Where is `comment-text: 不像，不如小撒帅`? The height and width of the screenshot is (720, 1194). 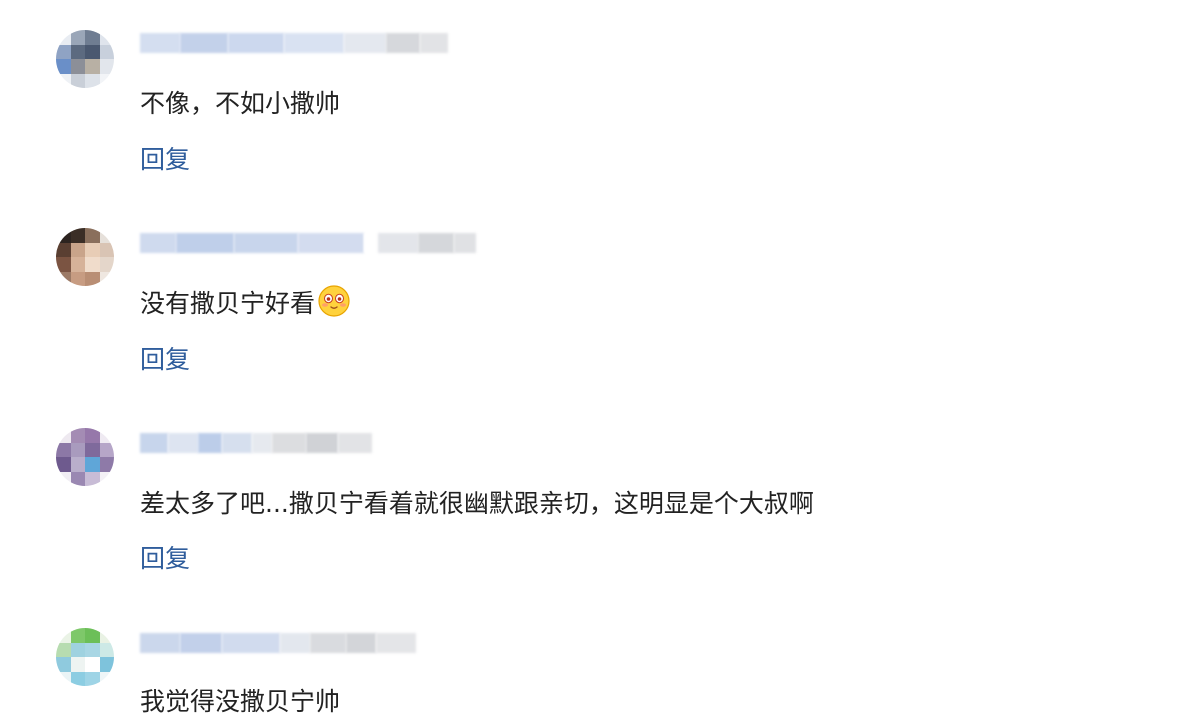 comment-text: 不像，不如小撒帅 is located at coordinates (240, 103).